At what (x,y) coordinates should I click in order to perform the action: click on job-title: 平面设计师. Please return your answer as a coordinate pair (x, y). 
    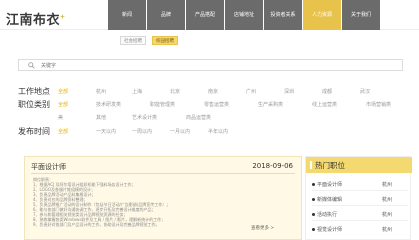
    Looking at the image, I should click on (48, 167).